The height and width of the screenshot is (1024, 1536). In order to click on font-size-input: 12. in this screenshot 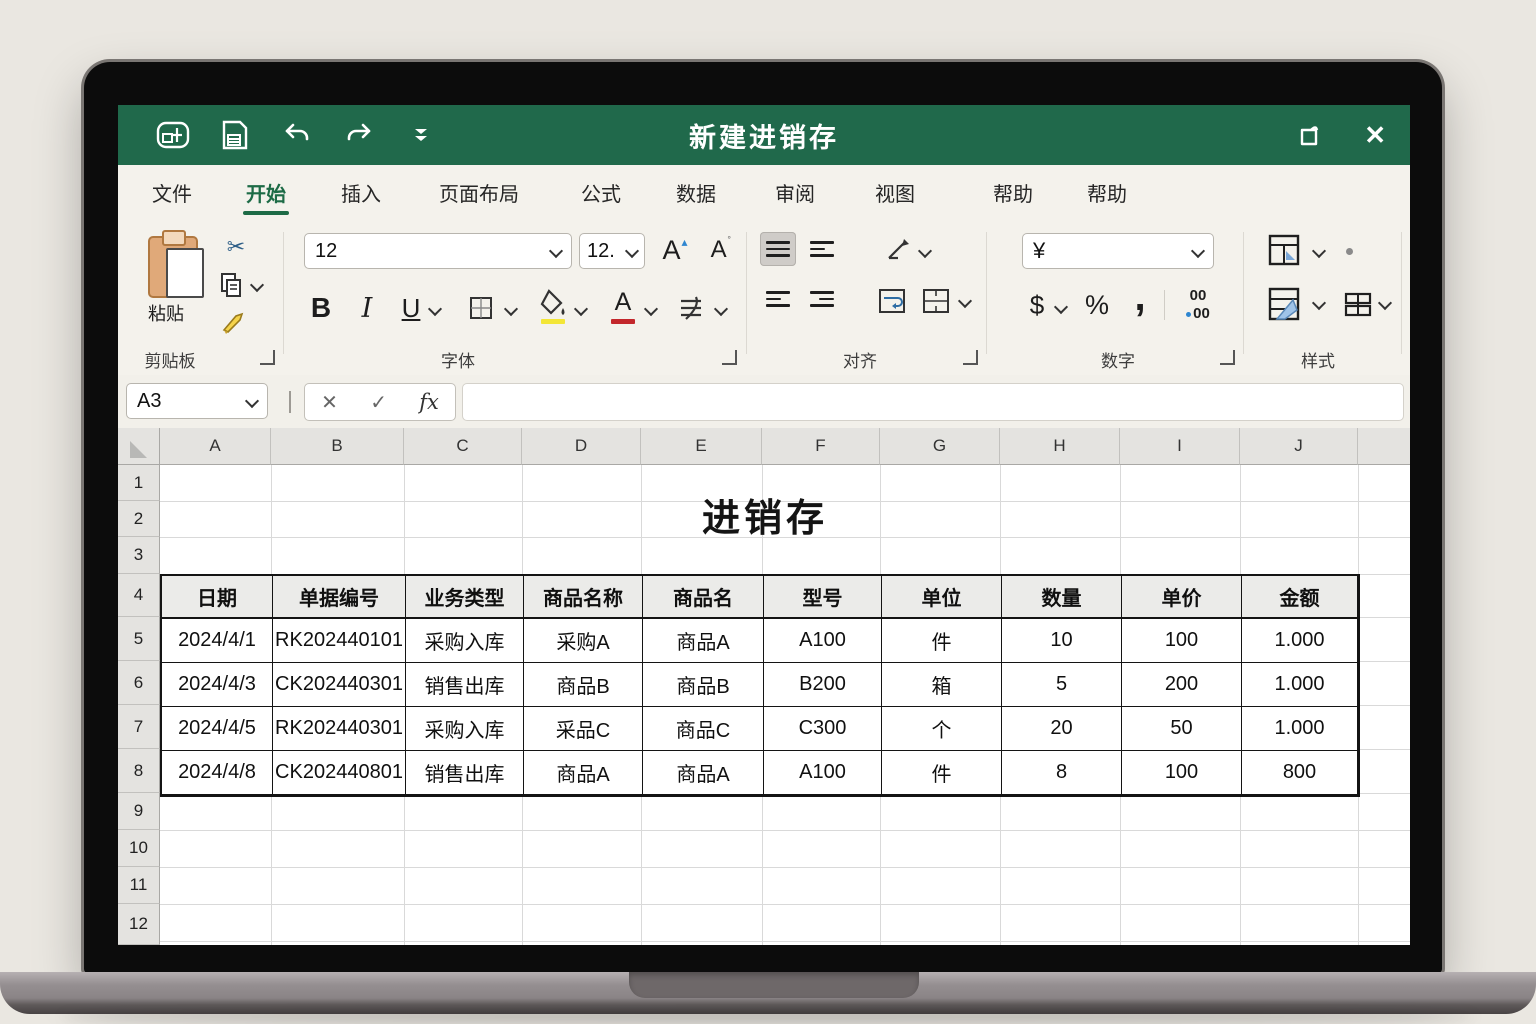, I will do `click(612, 251)`.